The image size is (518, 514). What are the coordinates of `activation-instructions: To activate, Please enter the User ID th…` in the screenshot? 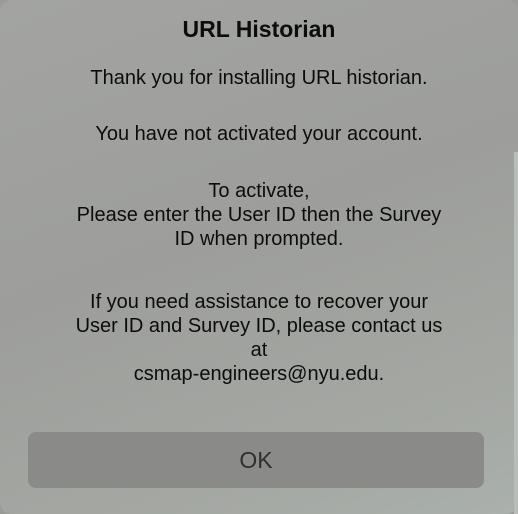 It's located at (259, 215).